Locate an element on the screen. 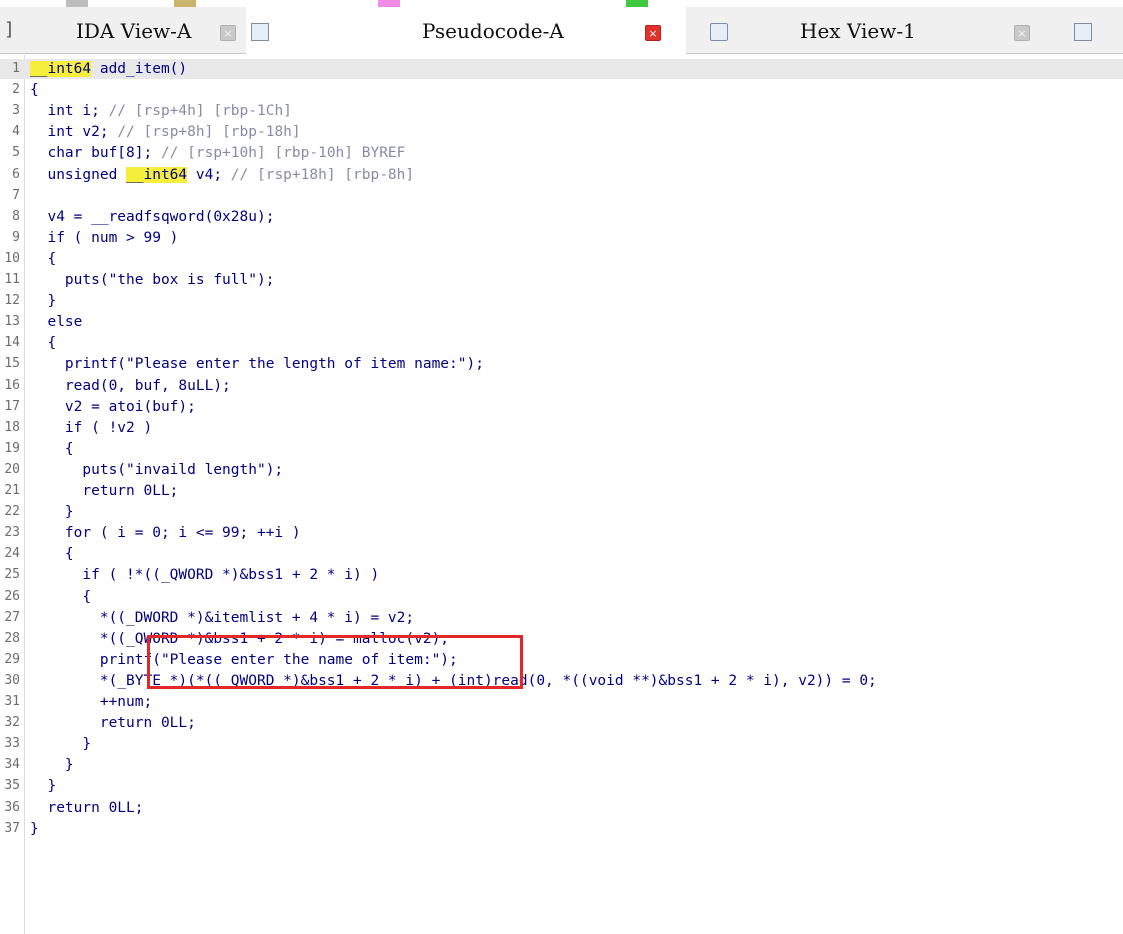  line-number: 24 is located at coordinates (12, 554).